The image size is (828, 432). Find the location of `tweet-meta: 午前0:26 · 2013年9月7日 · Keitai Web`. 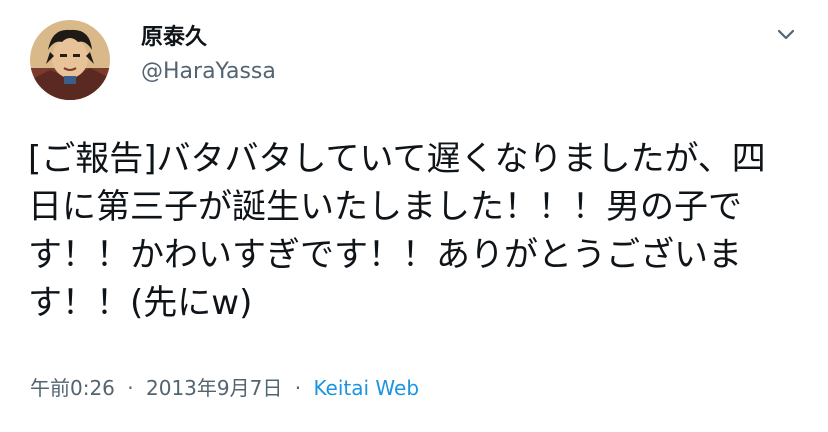

tweet-meta: 午前0:26 · 2013年9月7日 · Keitai Web is located at coordinates (224, 388).